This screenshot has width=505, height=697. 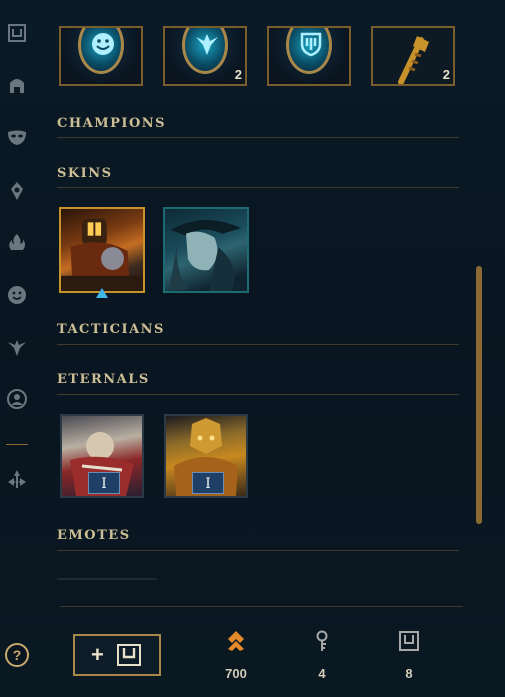 I want to click on tactician-glyph-icon, so click(x=207, y=44).